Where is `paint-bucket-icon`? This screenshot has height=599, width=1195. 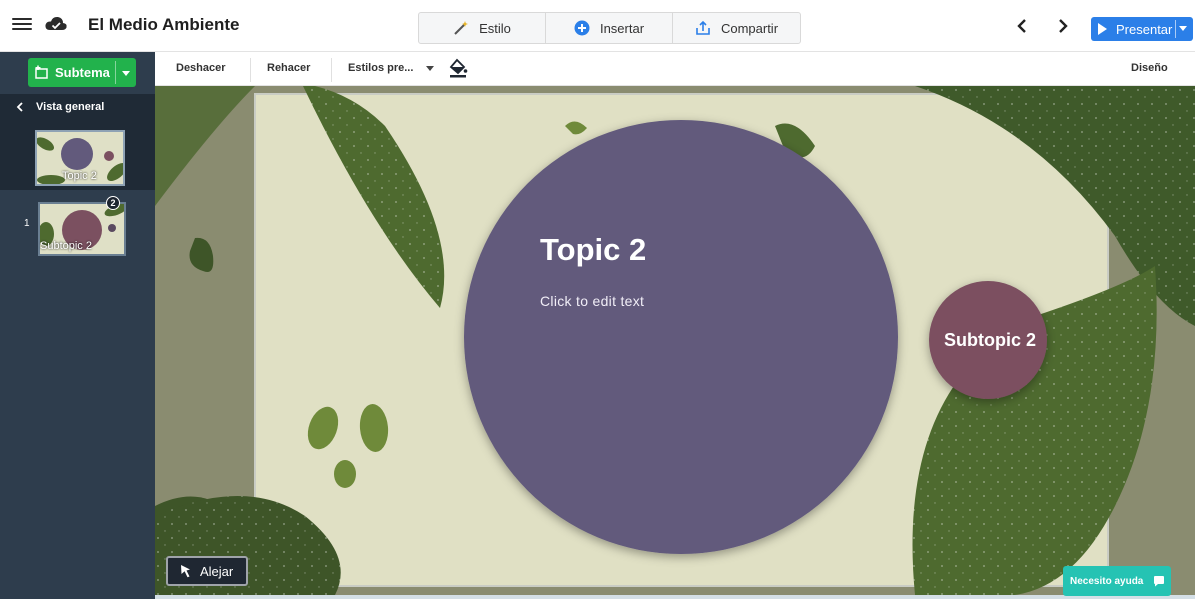 paint-bucket-icon is located at coordinates (458, 67).